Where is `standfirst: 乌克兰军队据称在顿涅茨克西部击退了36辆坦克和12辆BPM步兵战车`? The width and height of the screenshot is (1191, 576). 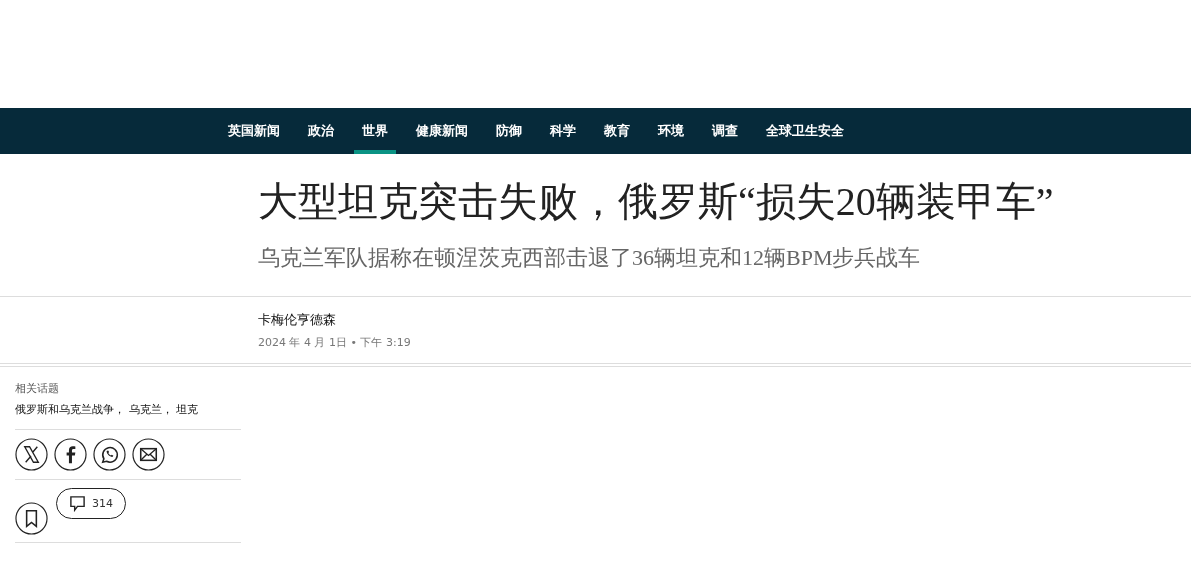
standfirst: 乌克兰军队据称在顿涅茨克西部击退了36辆坦克和12辆BPM步兵战车 is located at coordinates (590, 258).